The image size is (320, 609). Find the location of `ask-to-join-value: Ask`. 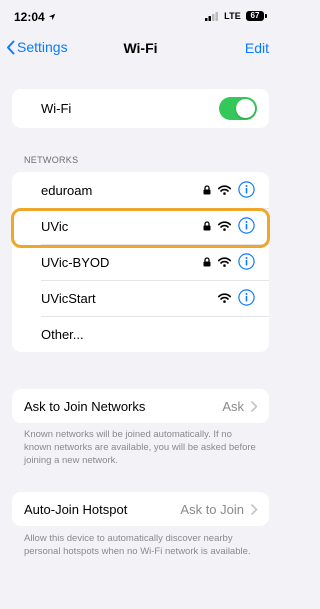

ask-to-join-value: Ask is located at coordinates (233, 406).